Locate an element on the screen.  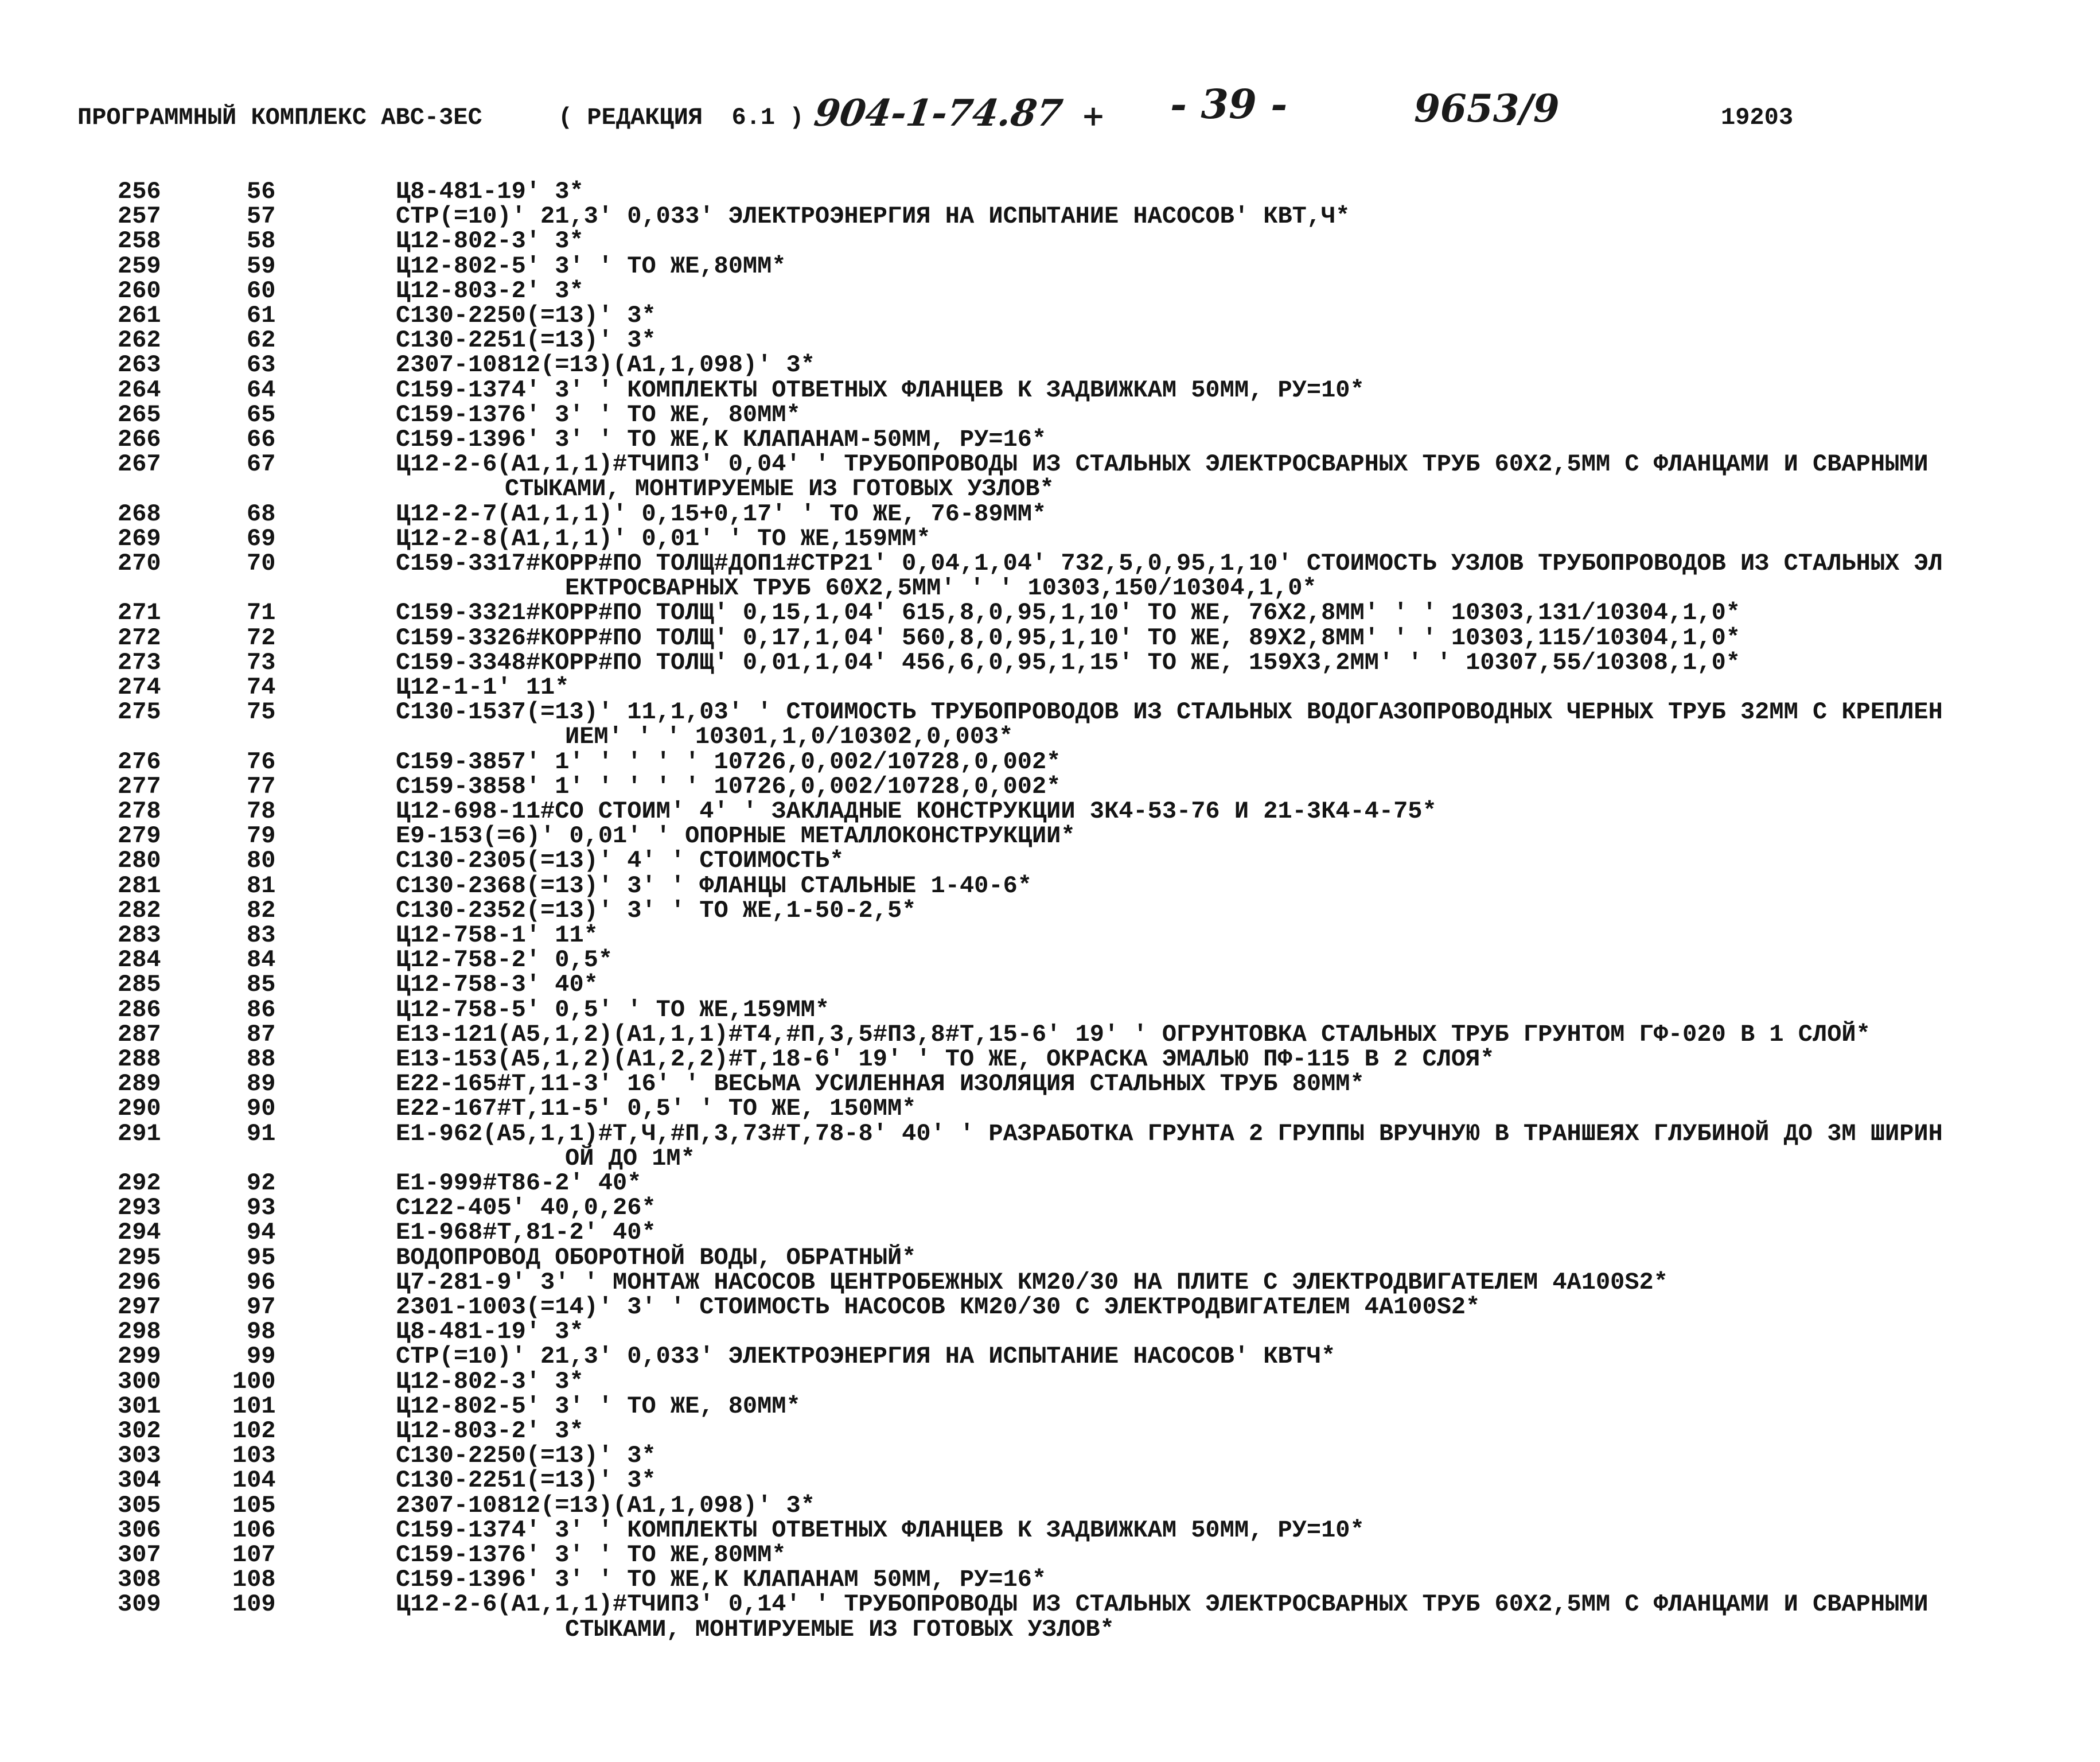
local-line-number: 94 is located at coordinates (261, 1233).